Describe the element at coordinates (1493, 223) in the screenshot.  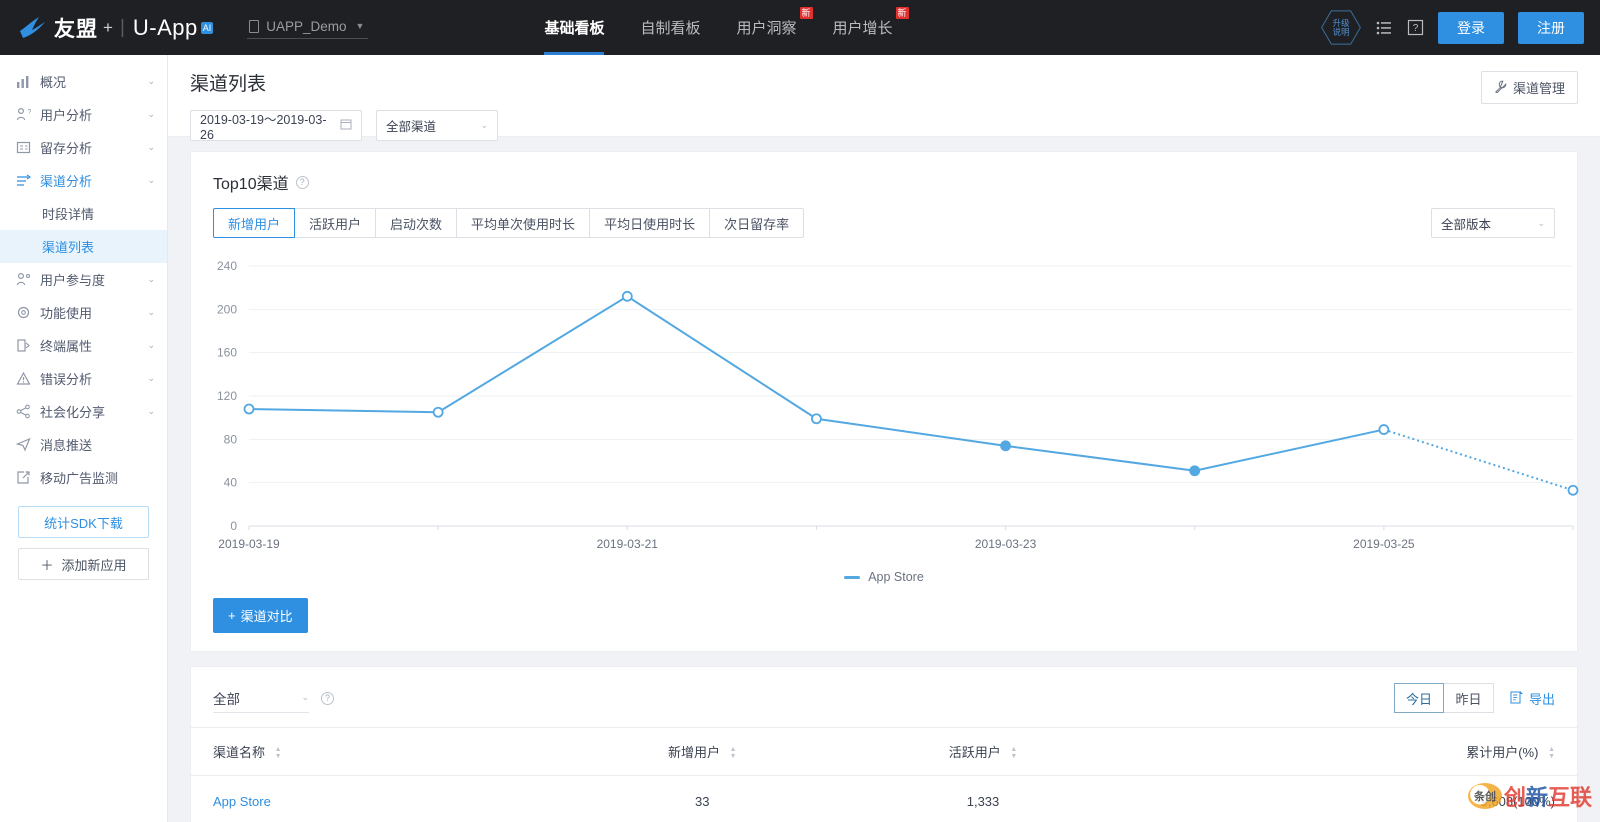
I see `version-select: 全部版本 ⌄` at that location.